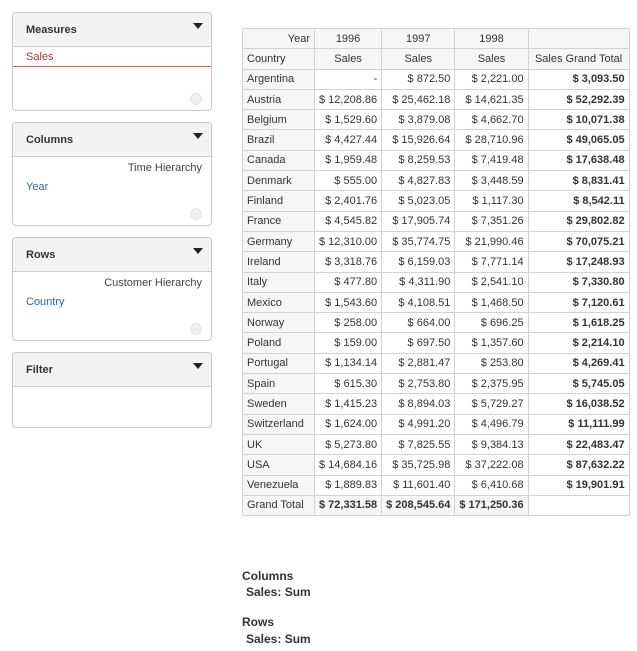 The height and width of the screenshot is (651, 637). What do you see at coordinates (578, 302) in the screenshot?
I see `row-grand-total-cell: $ 7,120.61` at bounding box center [578, 302].